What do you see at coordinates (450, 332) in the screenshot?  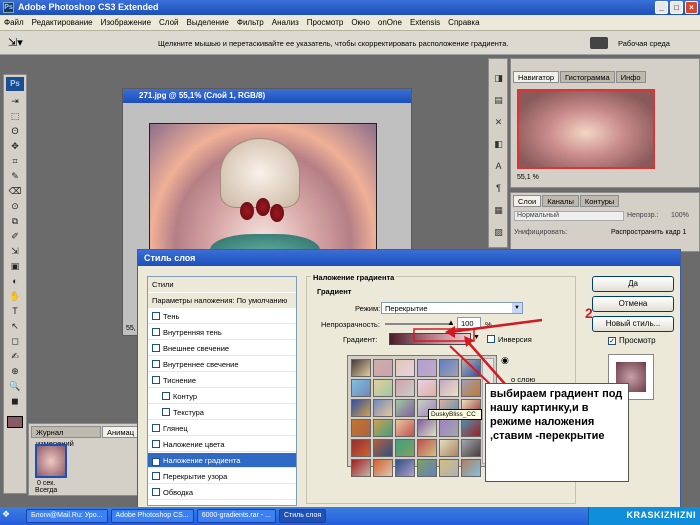 I see `arrow-head` at bounding box center [450, 332].